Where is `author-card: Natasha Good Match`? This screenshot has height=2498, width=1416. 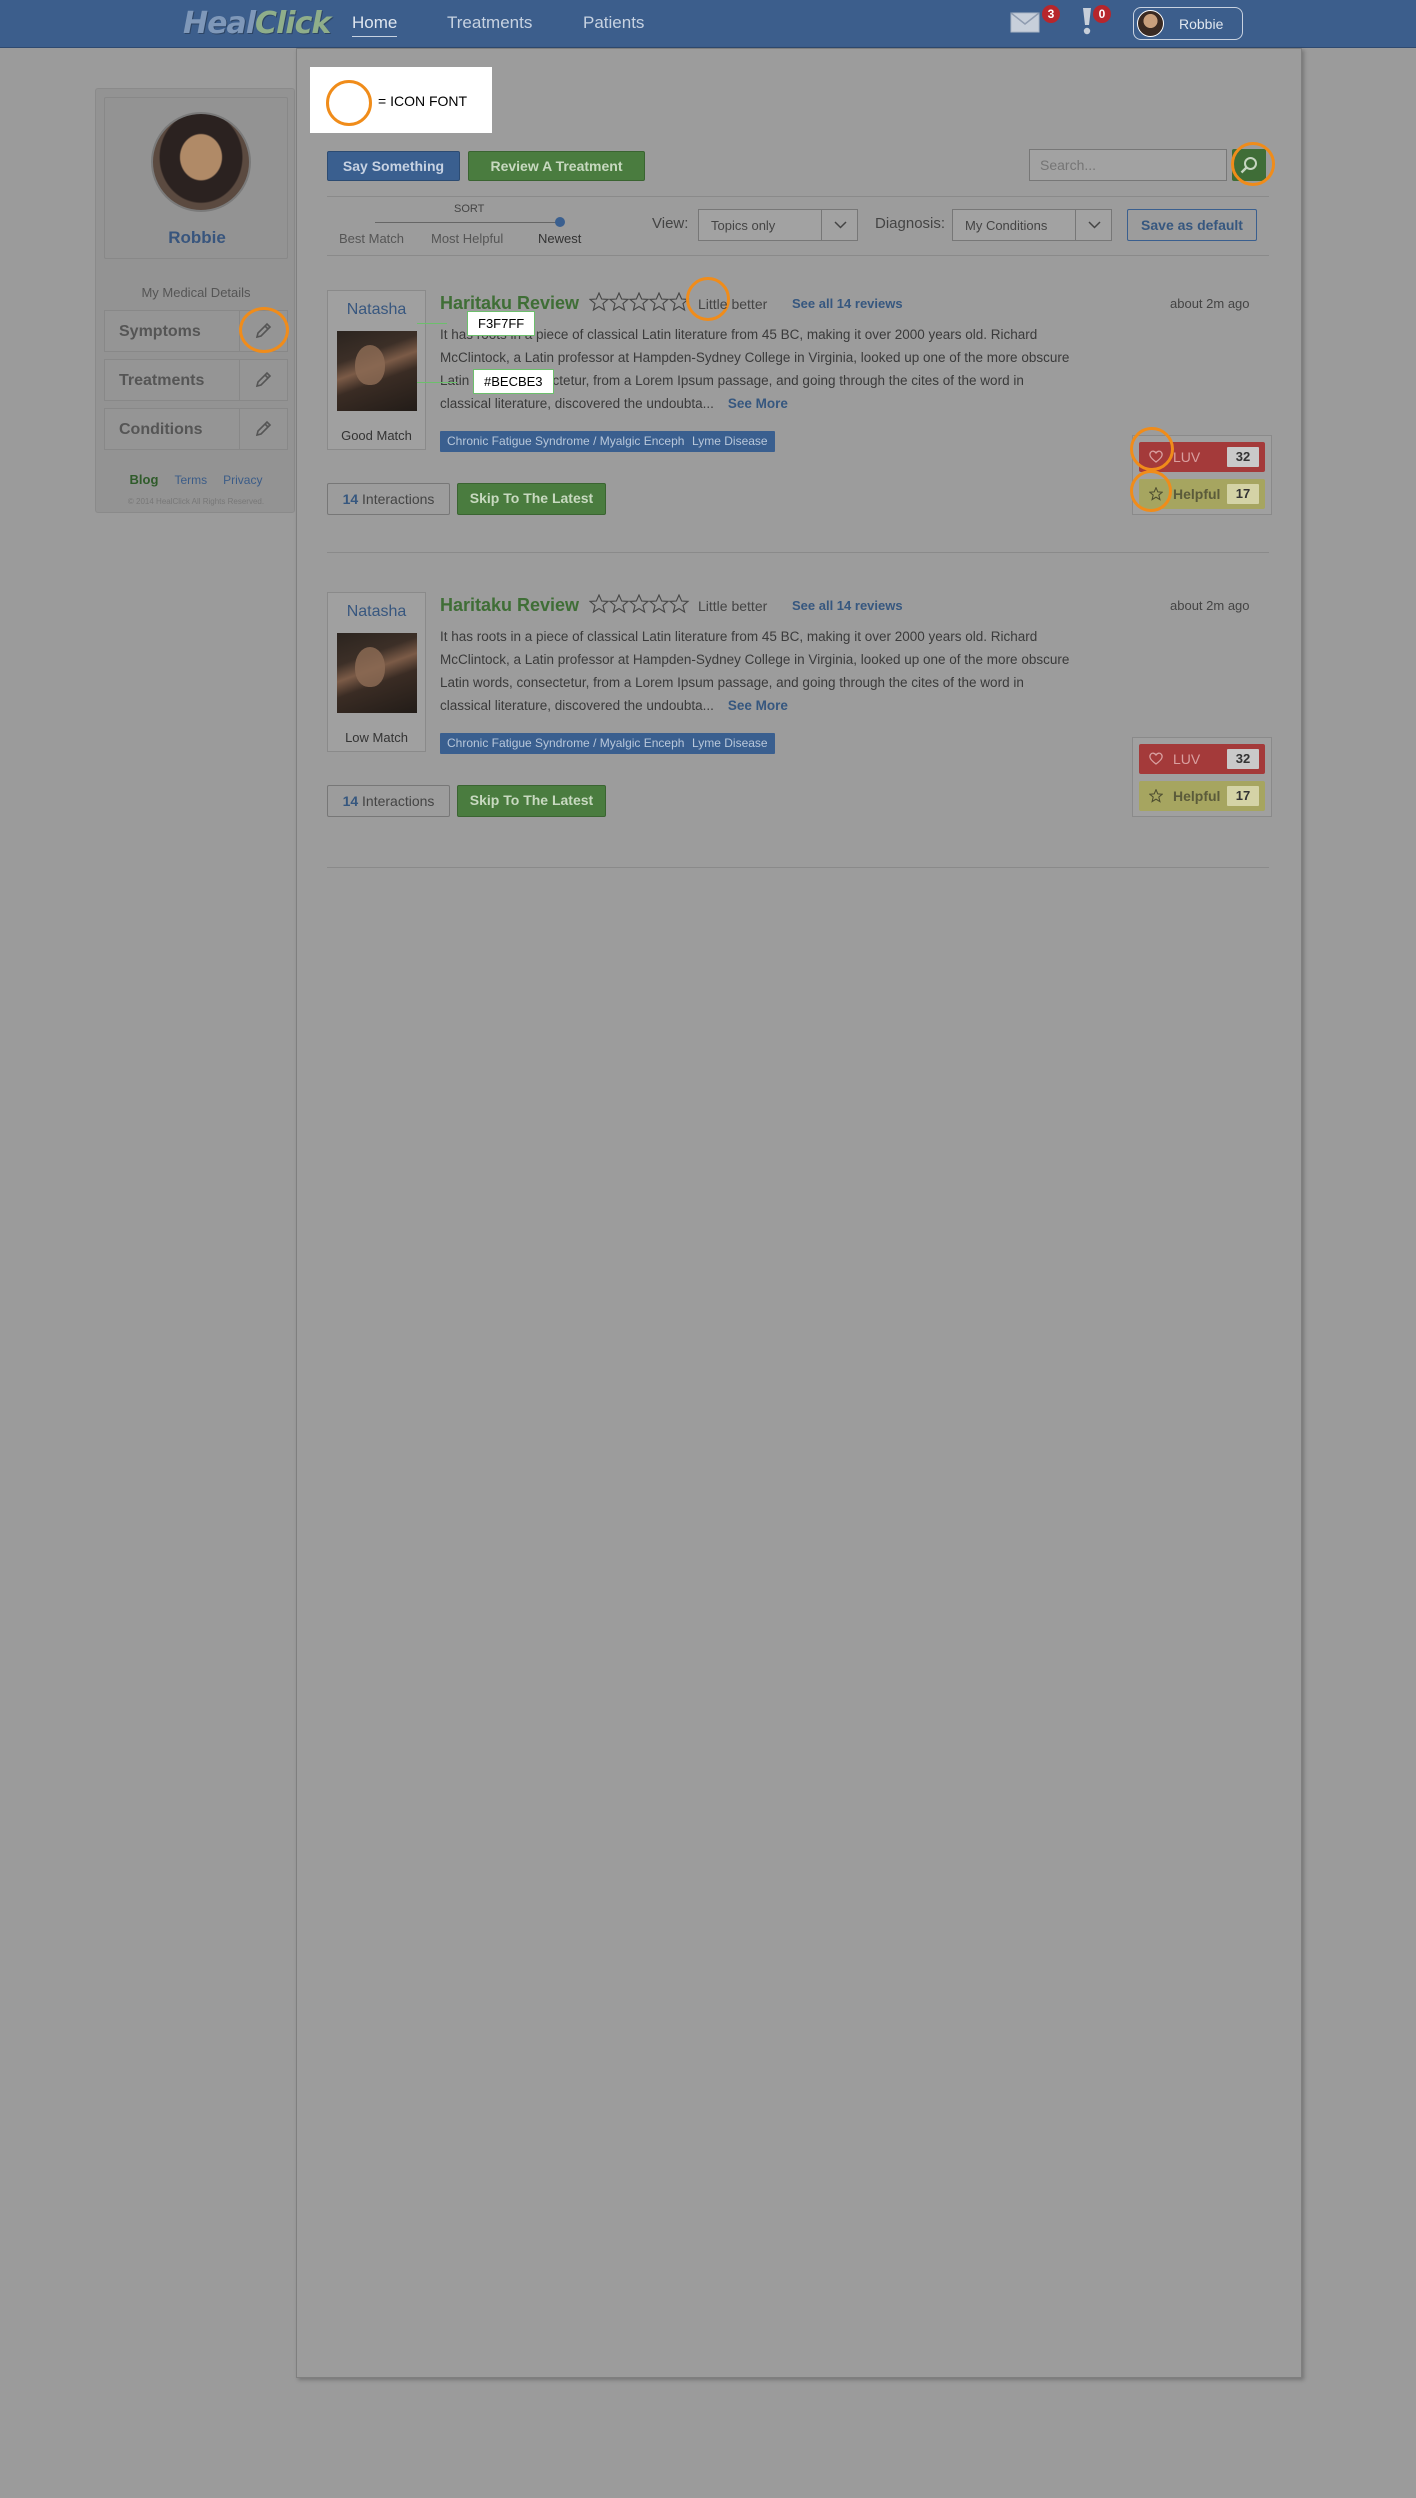 author-card: Natasha Good Match is located at coordinates (376, 370).